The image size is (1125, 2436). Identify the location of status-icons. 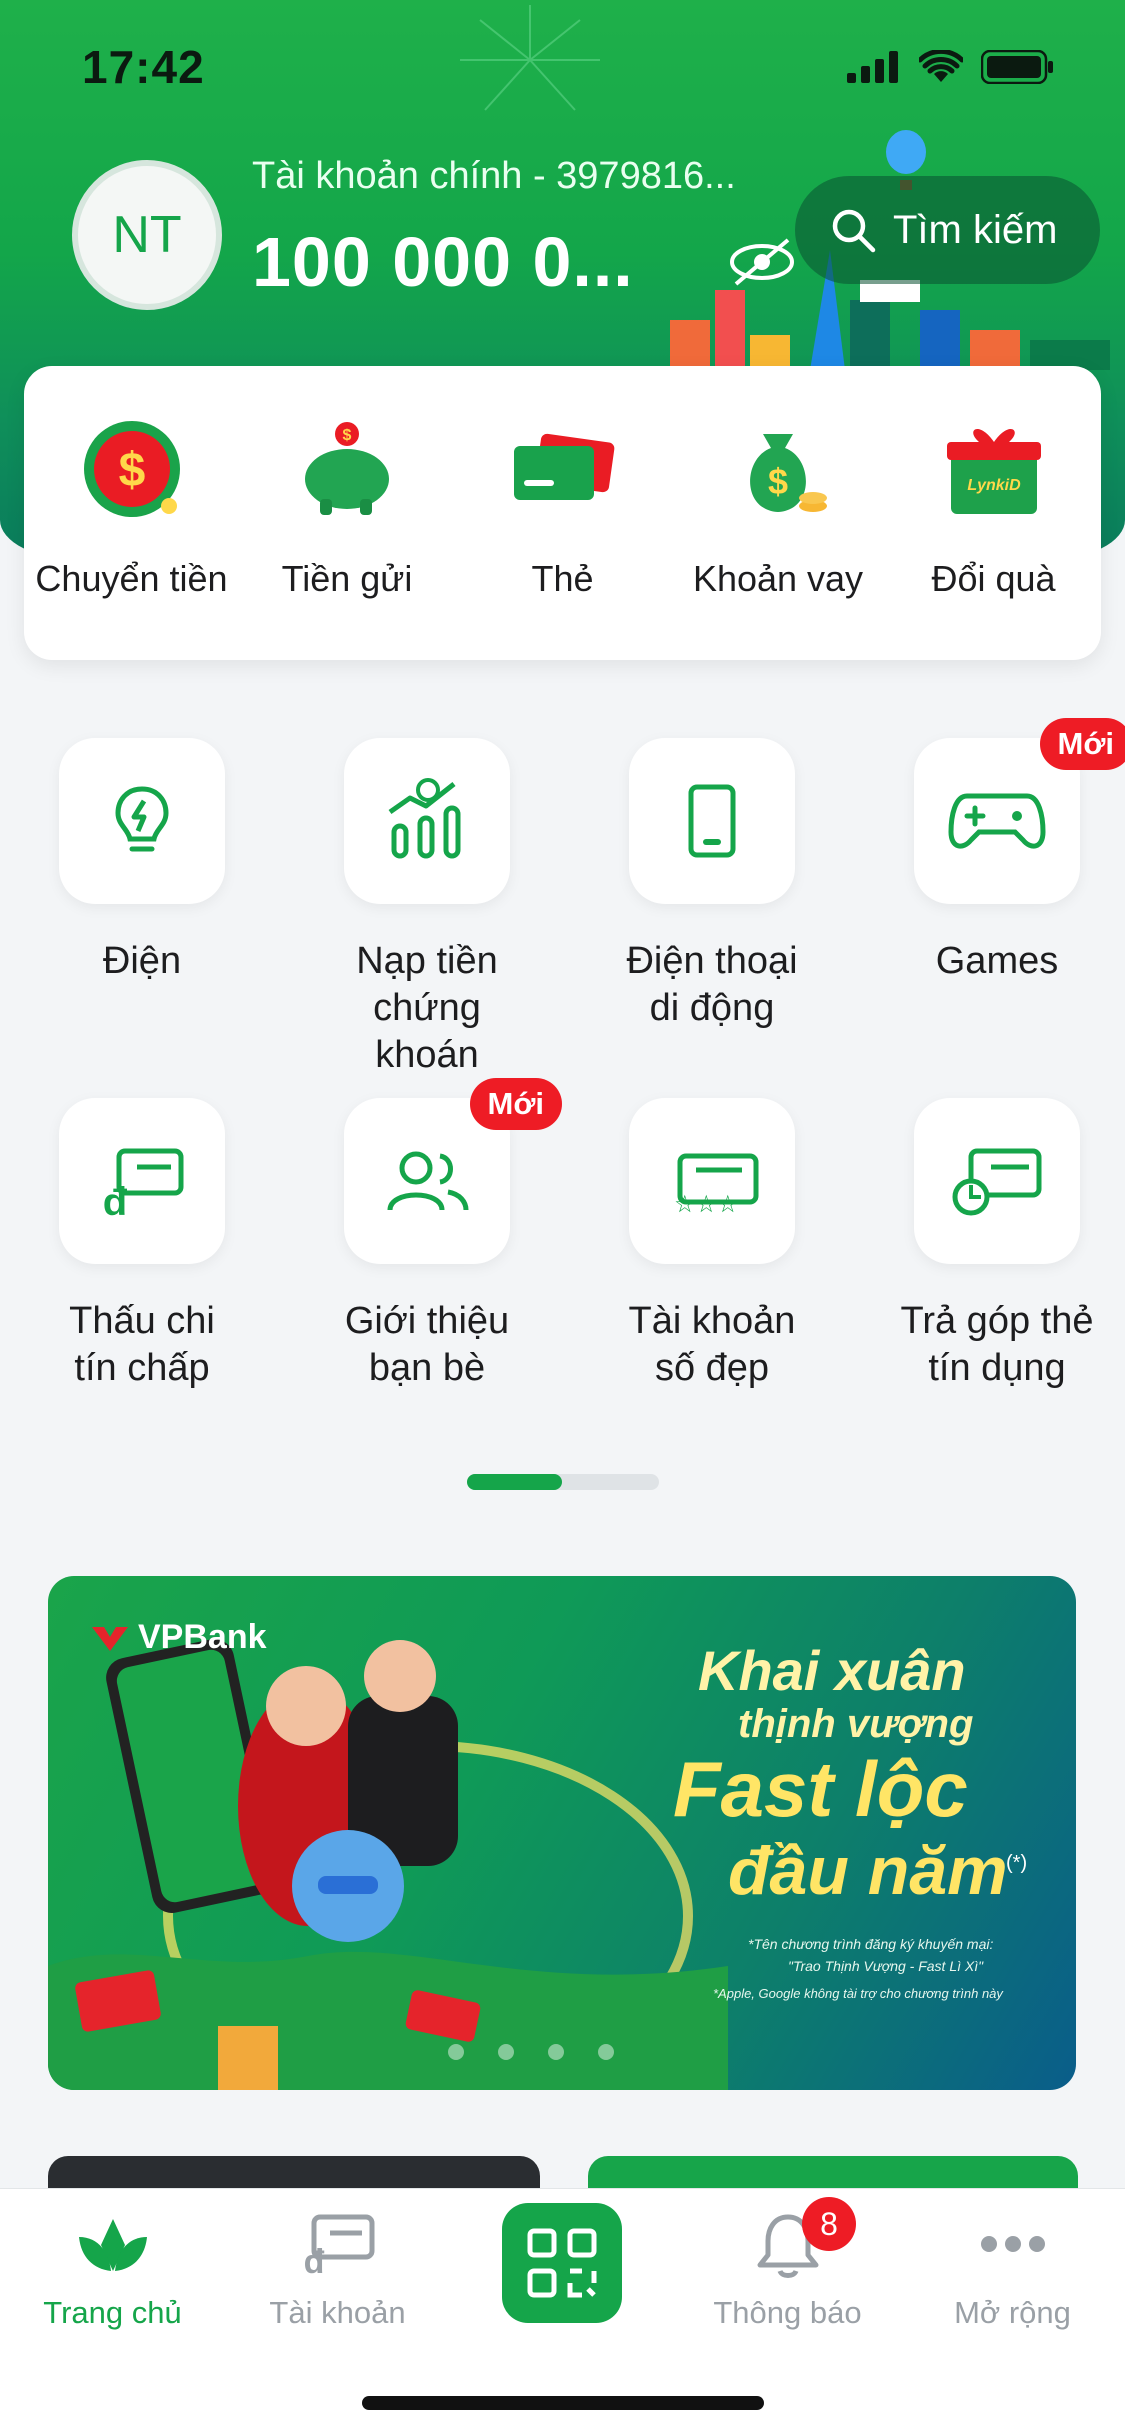
(951, 67).